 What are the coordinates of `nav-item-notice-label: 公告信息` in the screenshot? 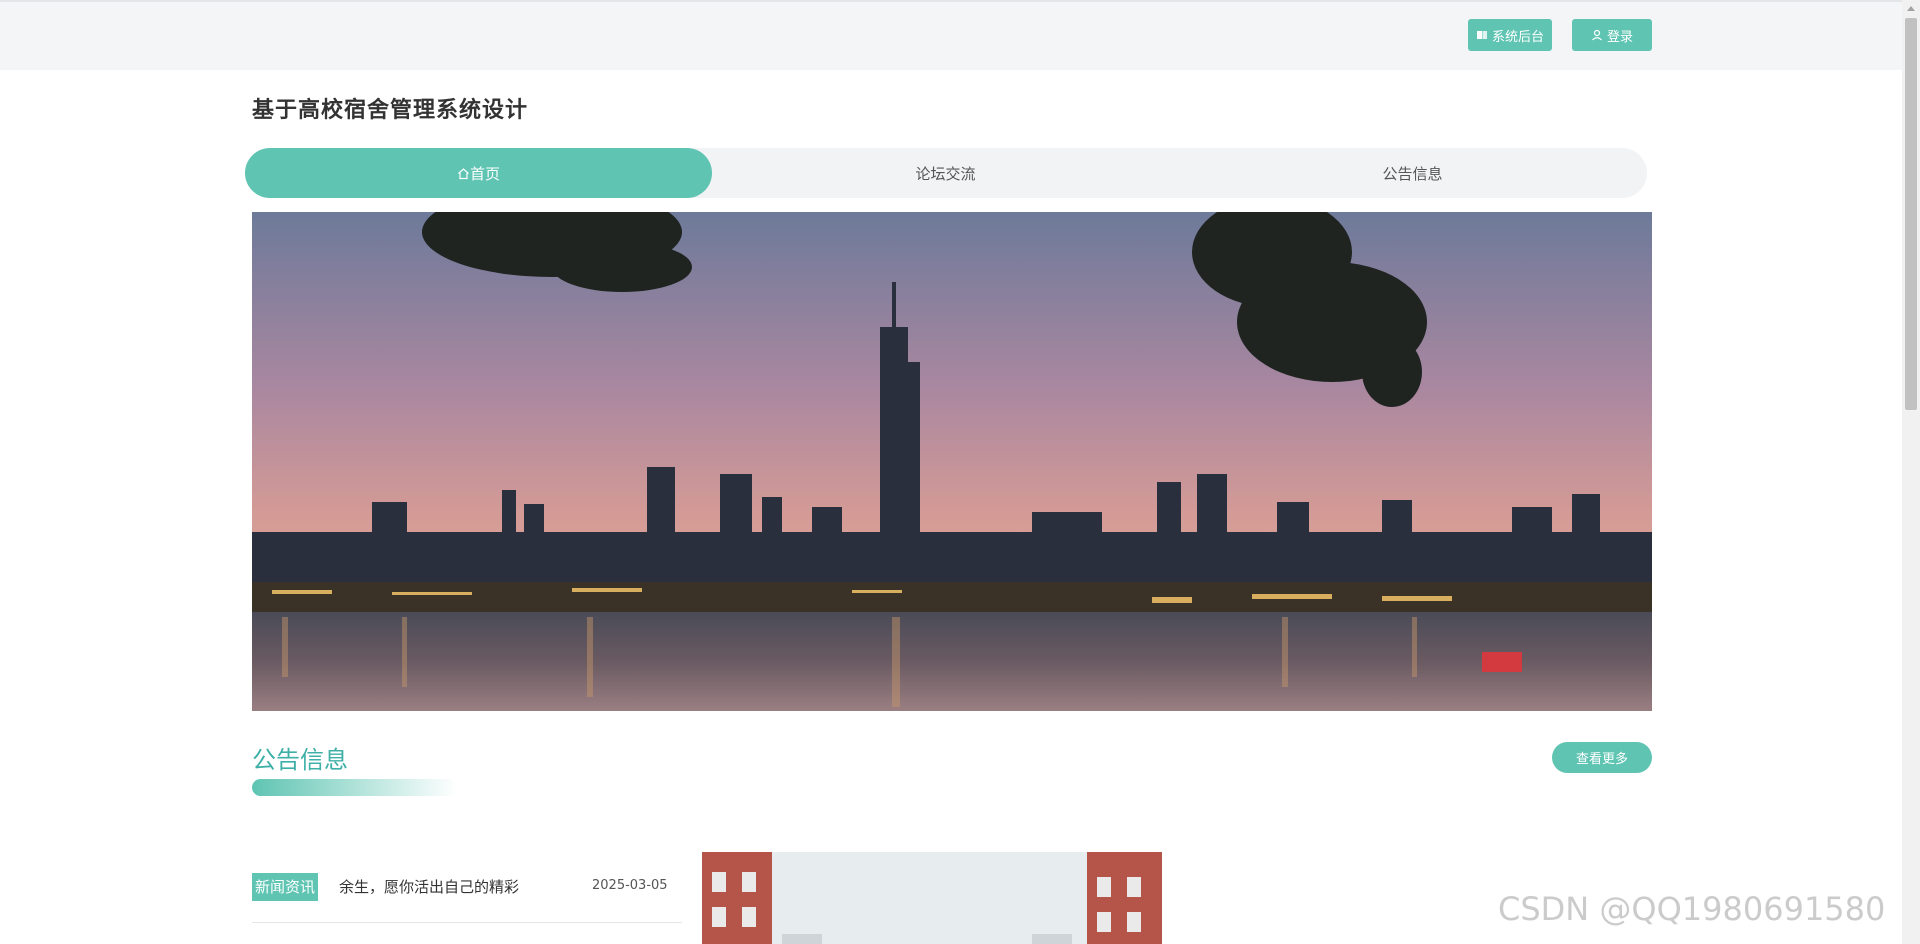 It's located at (1412, 173).